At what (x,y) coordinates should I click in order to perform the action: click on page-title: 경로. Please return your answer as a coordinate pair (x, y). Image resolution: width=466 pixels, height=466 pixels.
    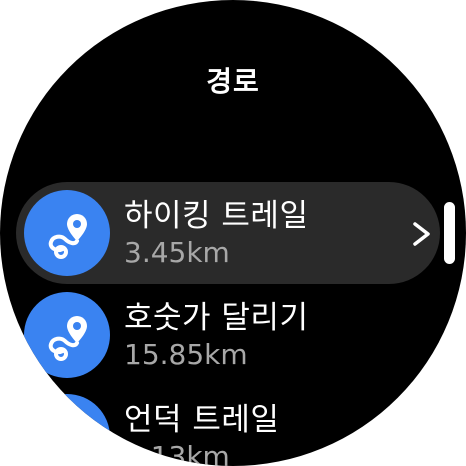
    Looking at the image, I should click on (233, 81).